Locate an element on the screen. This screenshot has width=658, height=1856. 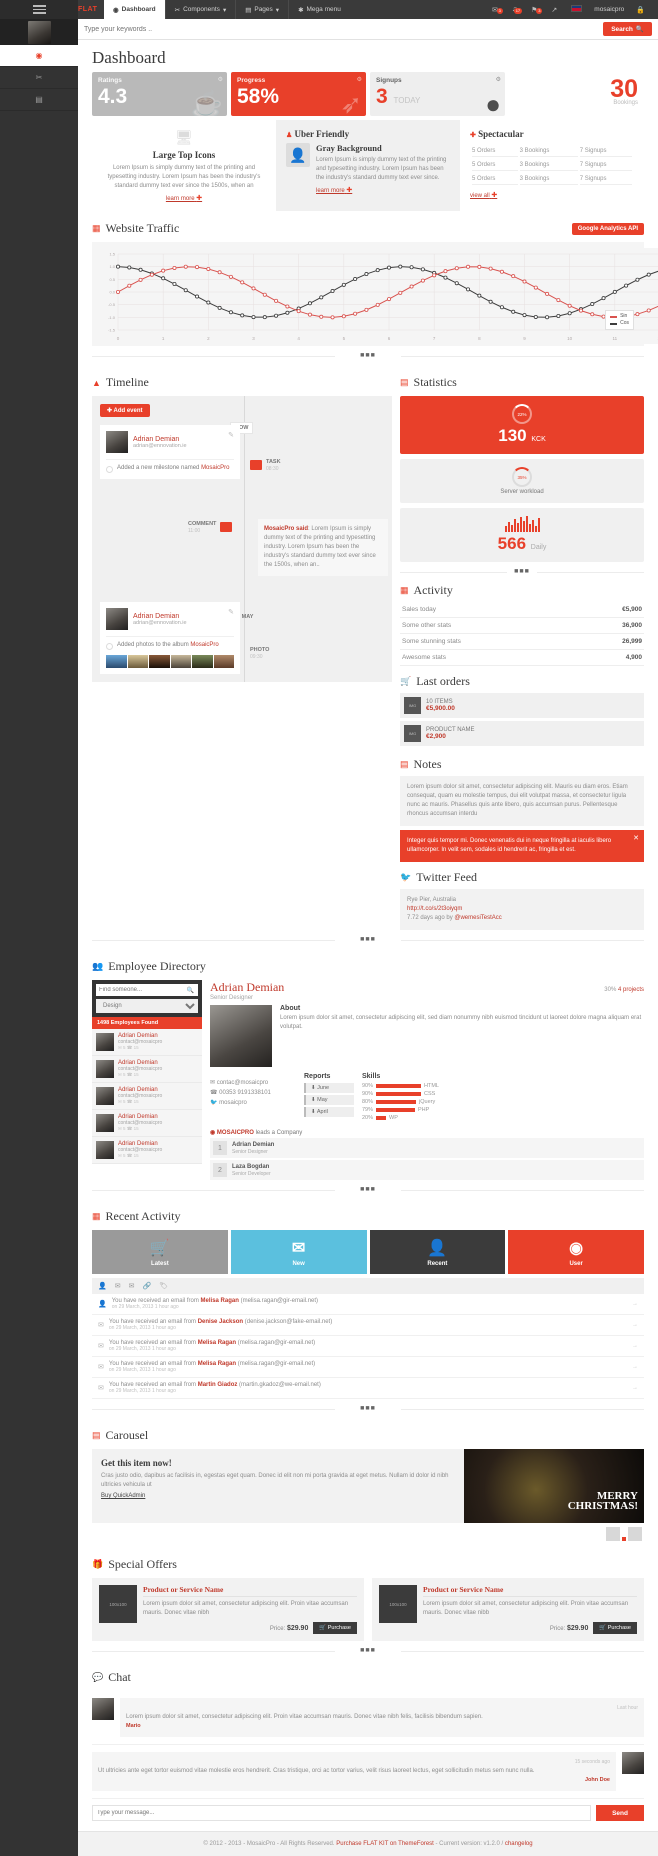
widget-progress: Progress 58% ⚙ ➶ is located at coordinates (298, 94).